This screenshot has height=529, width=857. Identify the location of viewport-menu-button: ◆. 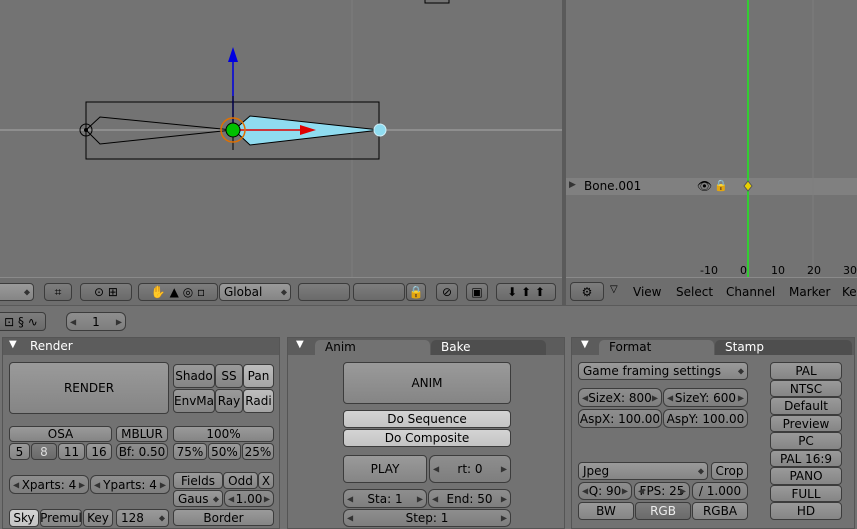
(17, 292).